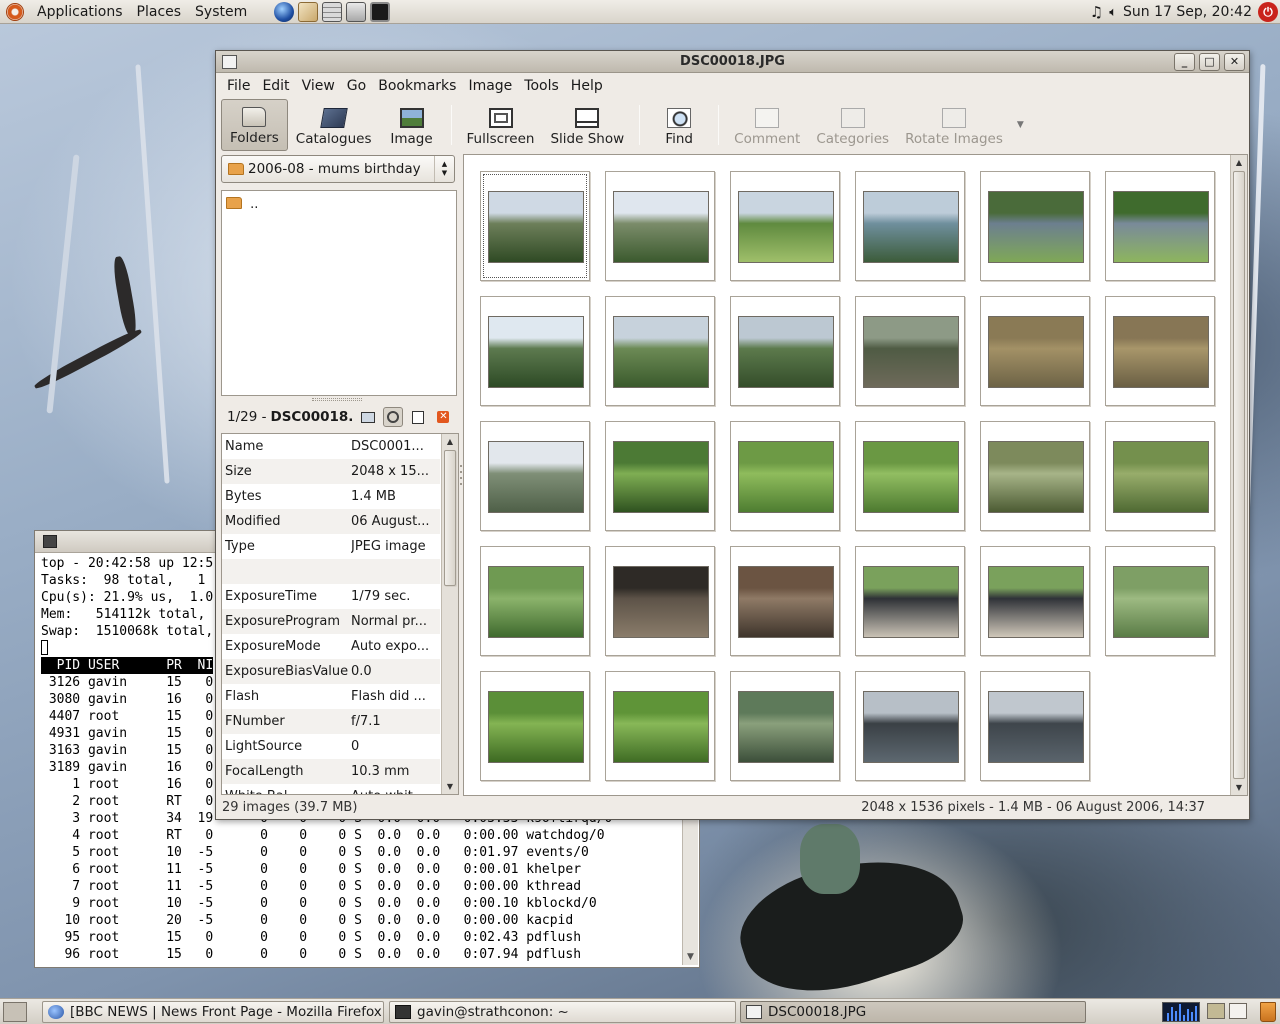  Describe the element at coordinates (159, 12) in the screenshot. I see `menu-places: Places` at that location.